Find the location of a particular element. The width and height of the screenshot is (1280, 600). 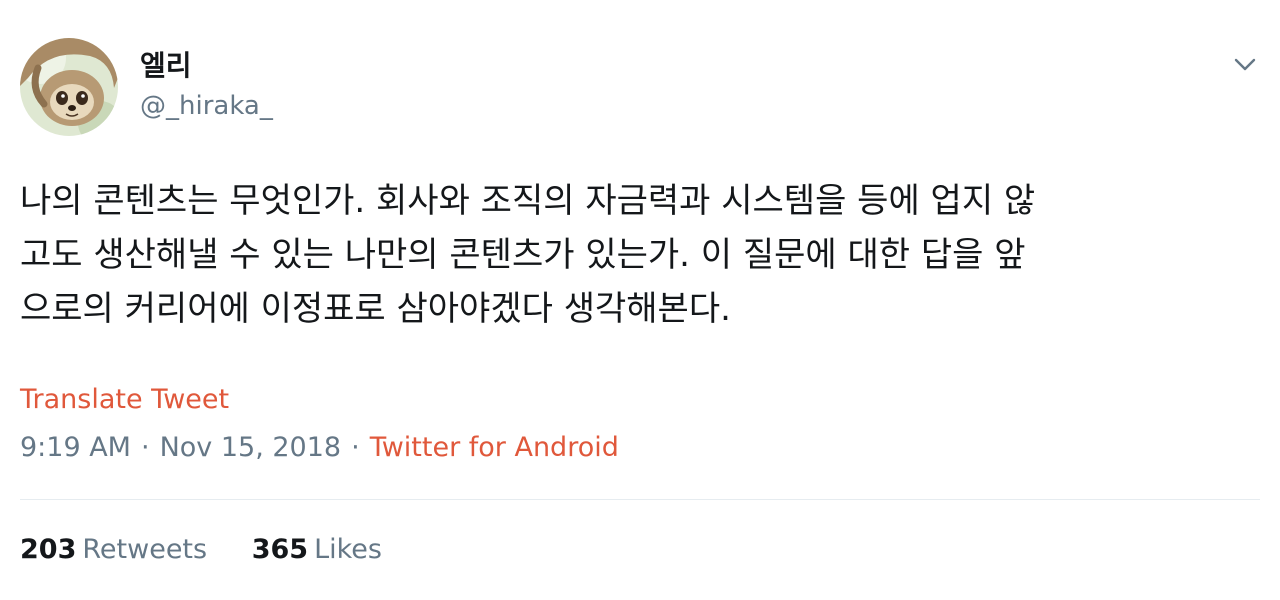

sloth-avatar-icon is located at coordinates (69, 87).